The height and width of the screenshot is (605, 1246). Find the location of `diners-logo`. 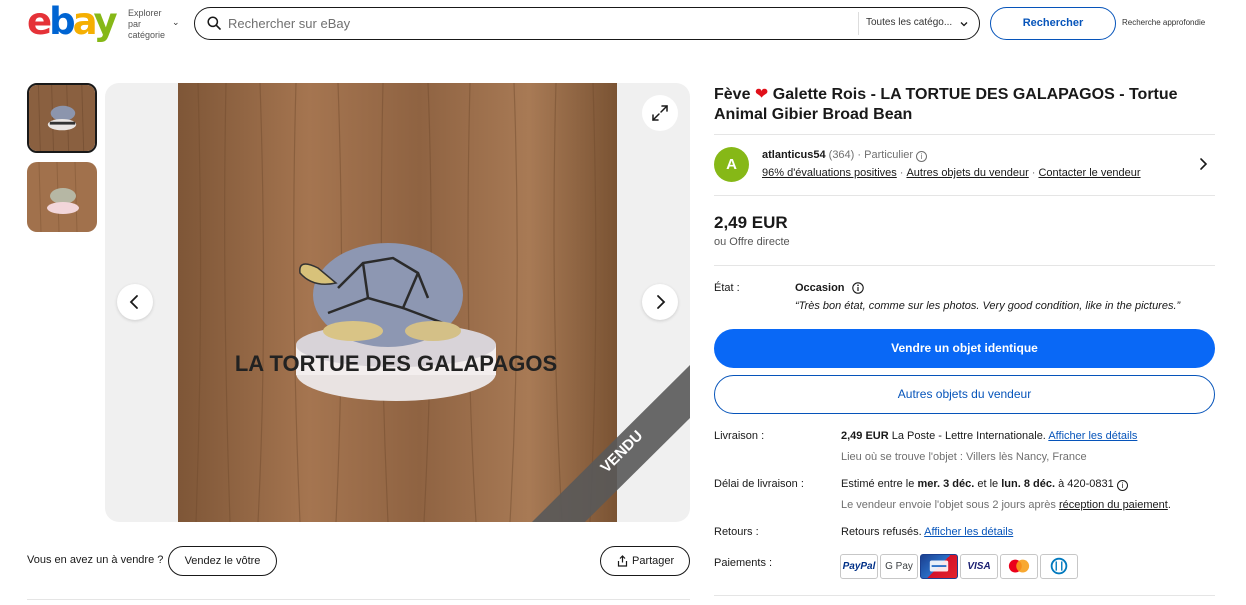

diners-logo is located at coordinates (1059, 566).